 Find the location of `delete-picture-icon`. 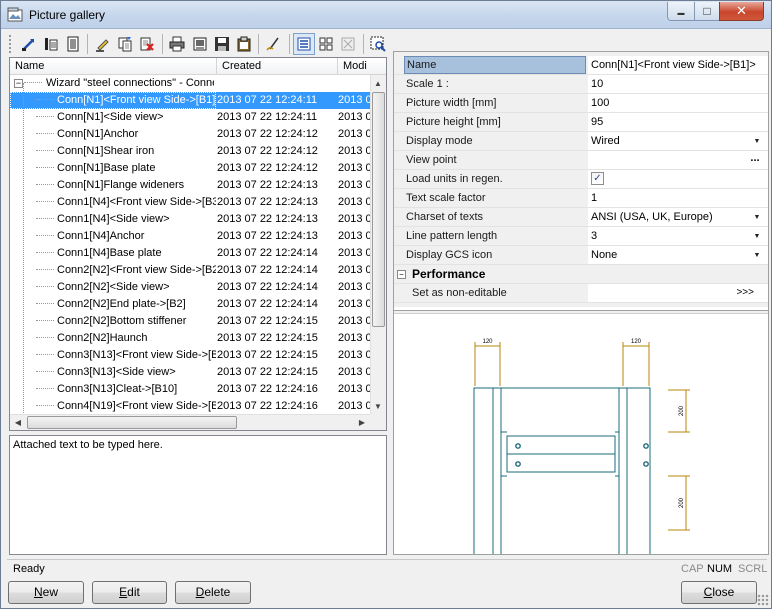

delete-picture-icon is located at coordinates (147, 44).